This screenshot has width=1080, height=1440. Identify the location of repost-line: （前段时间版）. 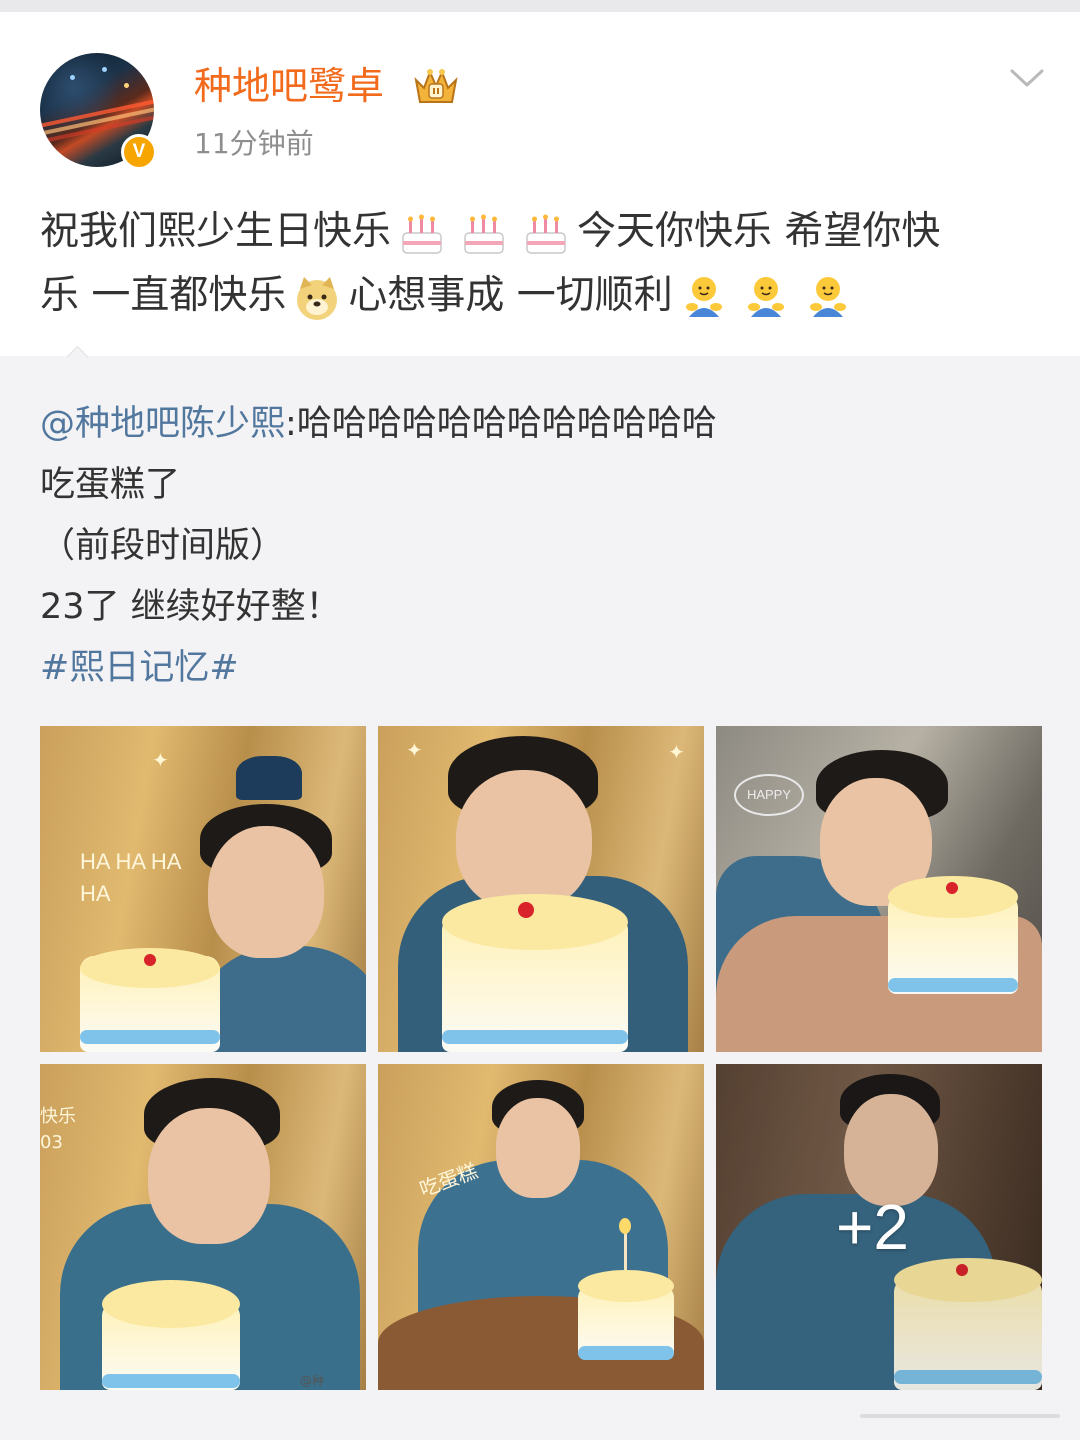
(163, 546).